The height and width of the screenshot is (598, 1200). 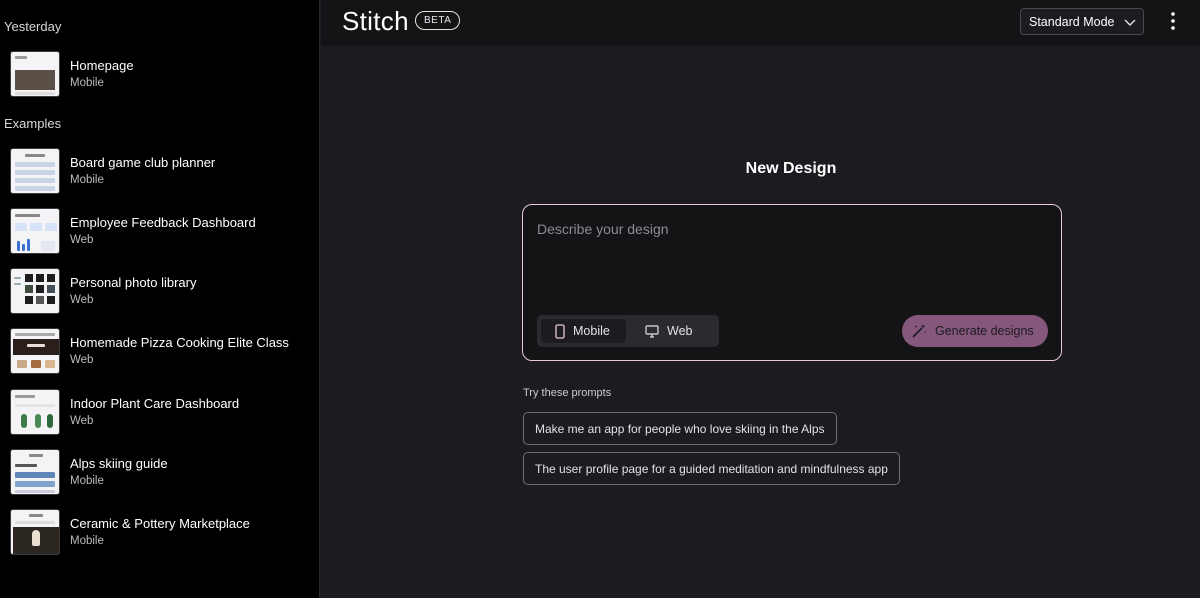 I want to click on sidebar-item-pizza-class: Homemade Pizza Cooking Elite Class Web, so click(x=160, y=351).